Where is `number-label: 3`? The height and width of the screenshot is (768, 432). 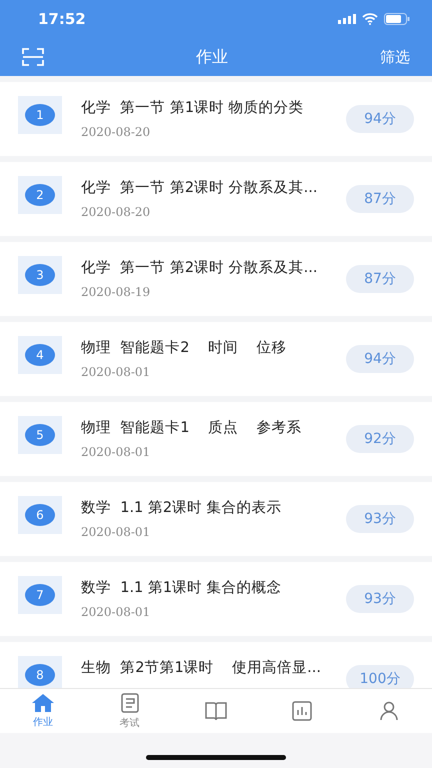
number-label: 3 is located at coordinates (40, 275).